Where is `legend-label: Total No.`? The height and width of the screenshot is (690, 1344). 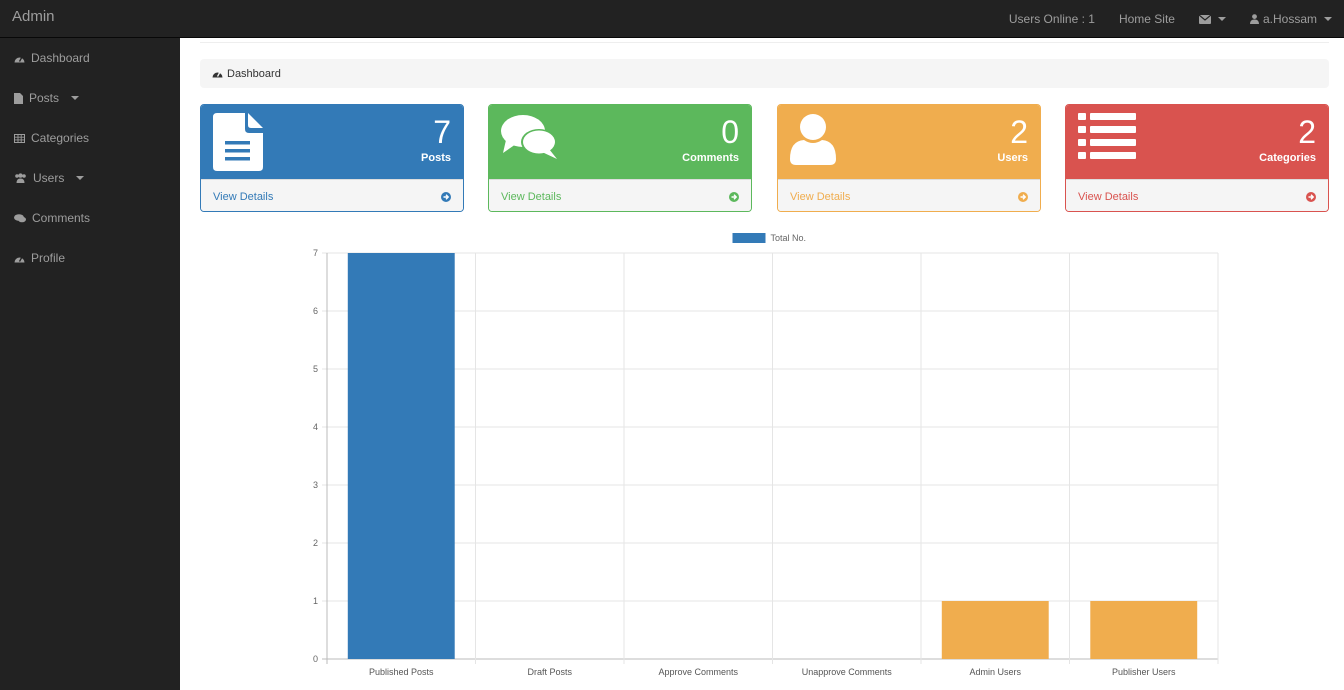 legend-label: Total No. is located at coordinates (789, 238).